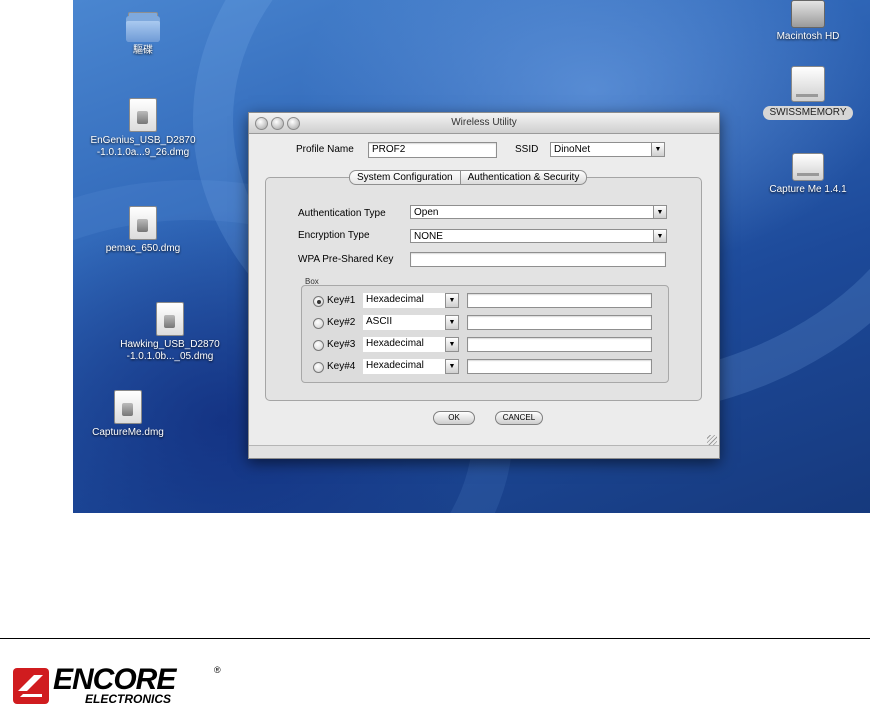 This screenshot has height=713, width=870. I want to click on desktop-icon-folder: 驅碟, so click(143, 34).